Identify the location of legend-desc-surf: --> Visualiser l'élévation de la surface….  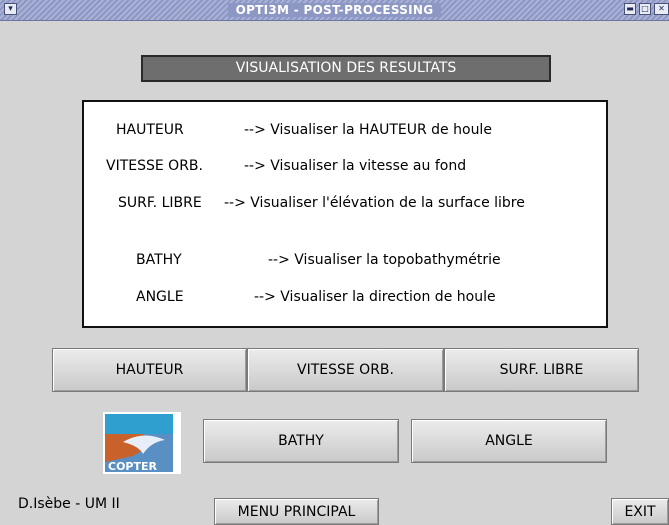
(374, 203).